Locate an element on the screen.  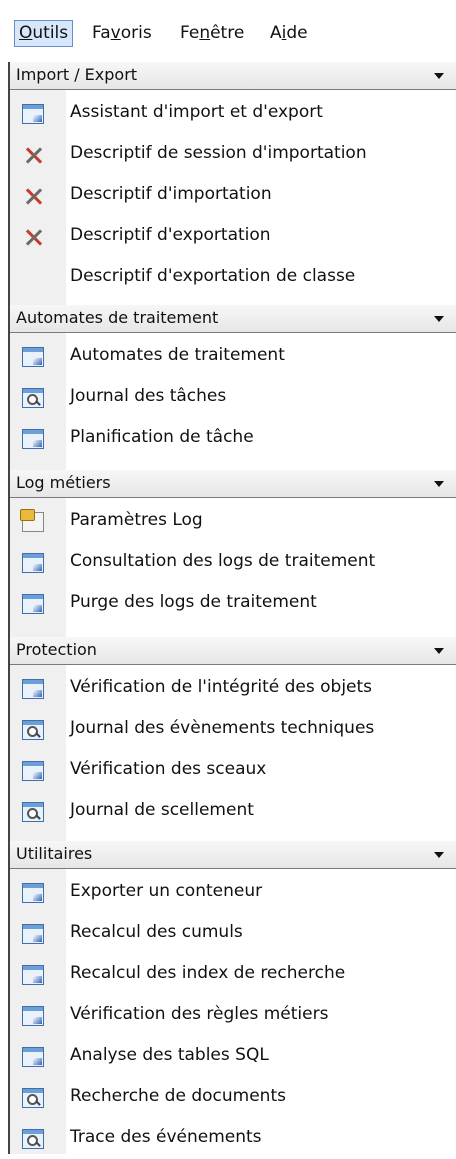
menu-item-label: Recherche de documents is located at coordinates (178, 1096).